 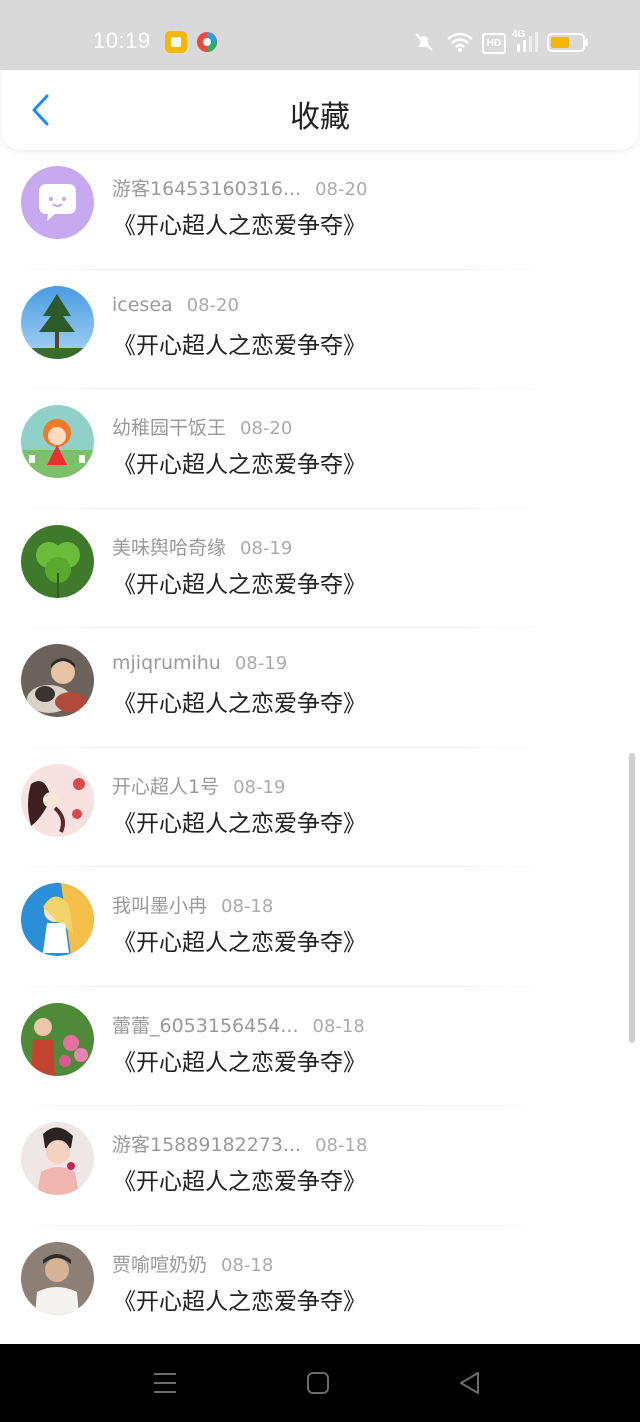 What do you see at coordinates (142, 305) in the screenshot?
I see `username: icesea` at bounding box center [142, 305].